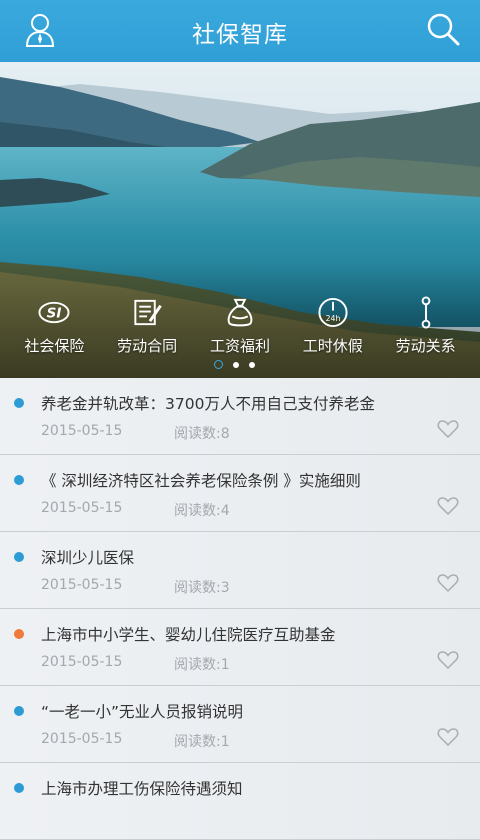 The image size is (480, 840). I want to click on shortcut-label: 劳动合同, so click(147, 346).